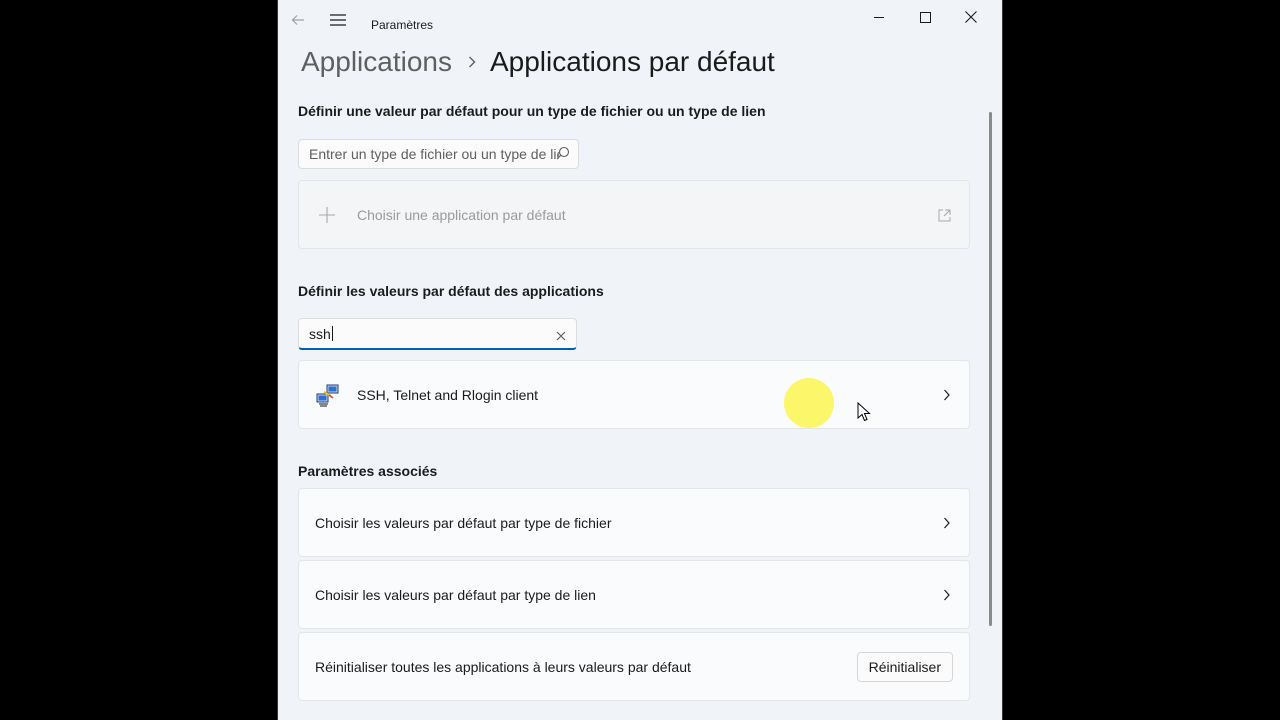 The width and height of the screenshot is (1280, 720). I want to click on choose-default-app-label: Choisir une application par défaut, so click(461, 214).